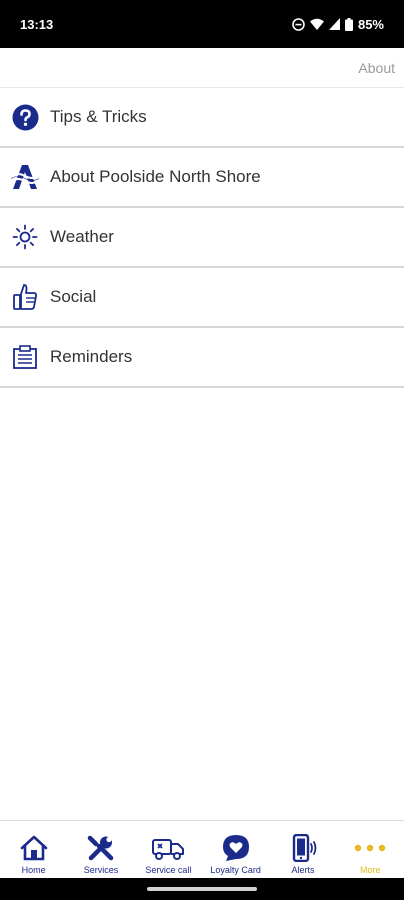 The height and width of the screenshot is (900, 404). What do you see at coordinates (91, 356) in the screenshot?
I see `menu-item-label: Reminders` at bounding box center [91, 356].